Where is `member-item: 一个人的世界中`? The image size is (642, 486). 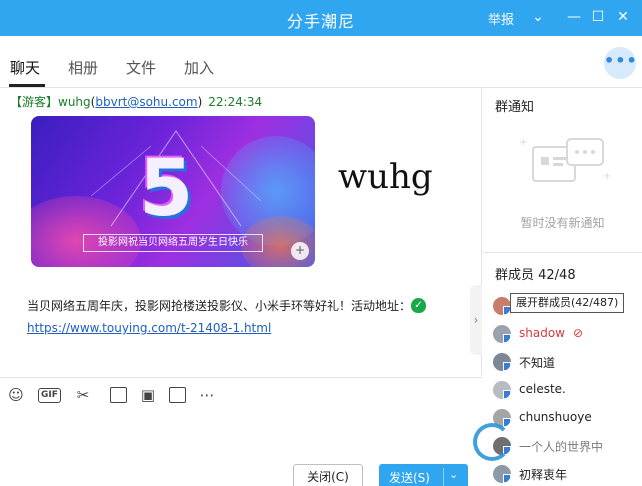
member-item: 一个人的世界中 is located at coordinates (567, 447).